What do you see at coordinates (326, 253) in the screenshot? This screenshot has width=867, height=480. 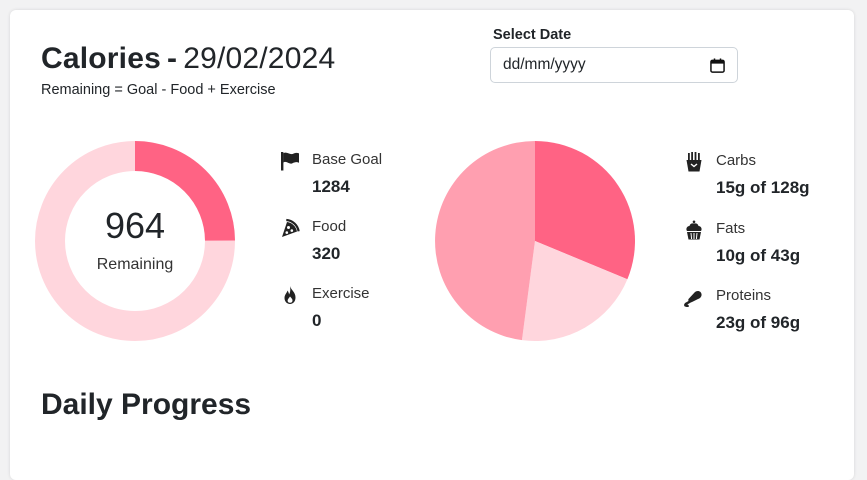 I see `stat-value: 320` at bounding box center [326, 253].